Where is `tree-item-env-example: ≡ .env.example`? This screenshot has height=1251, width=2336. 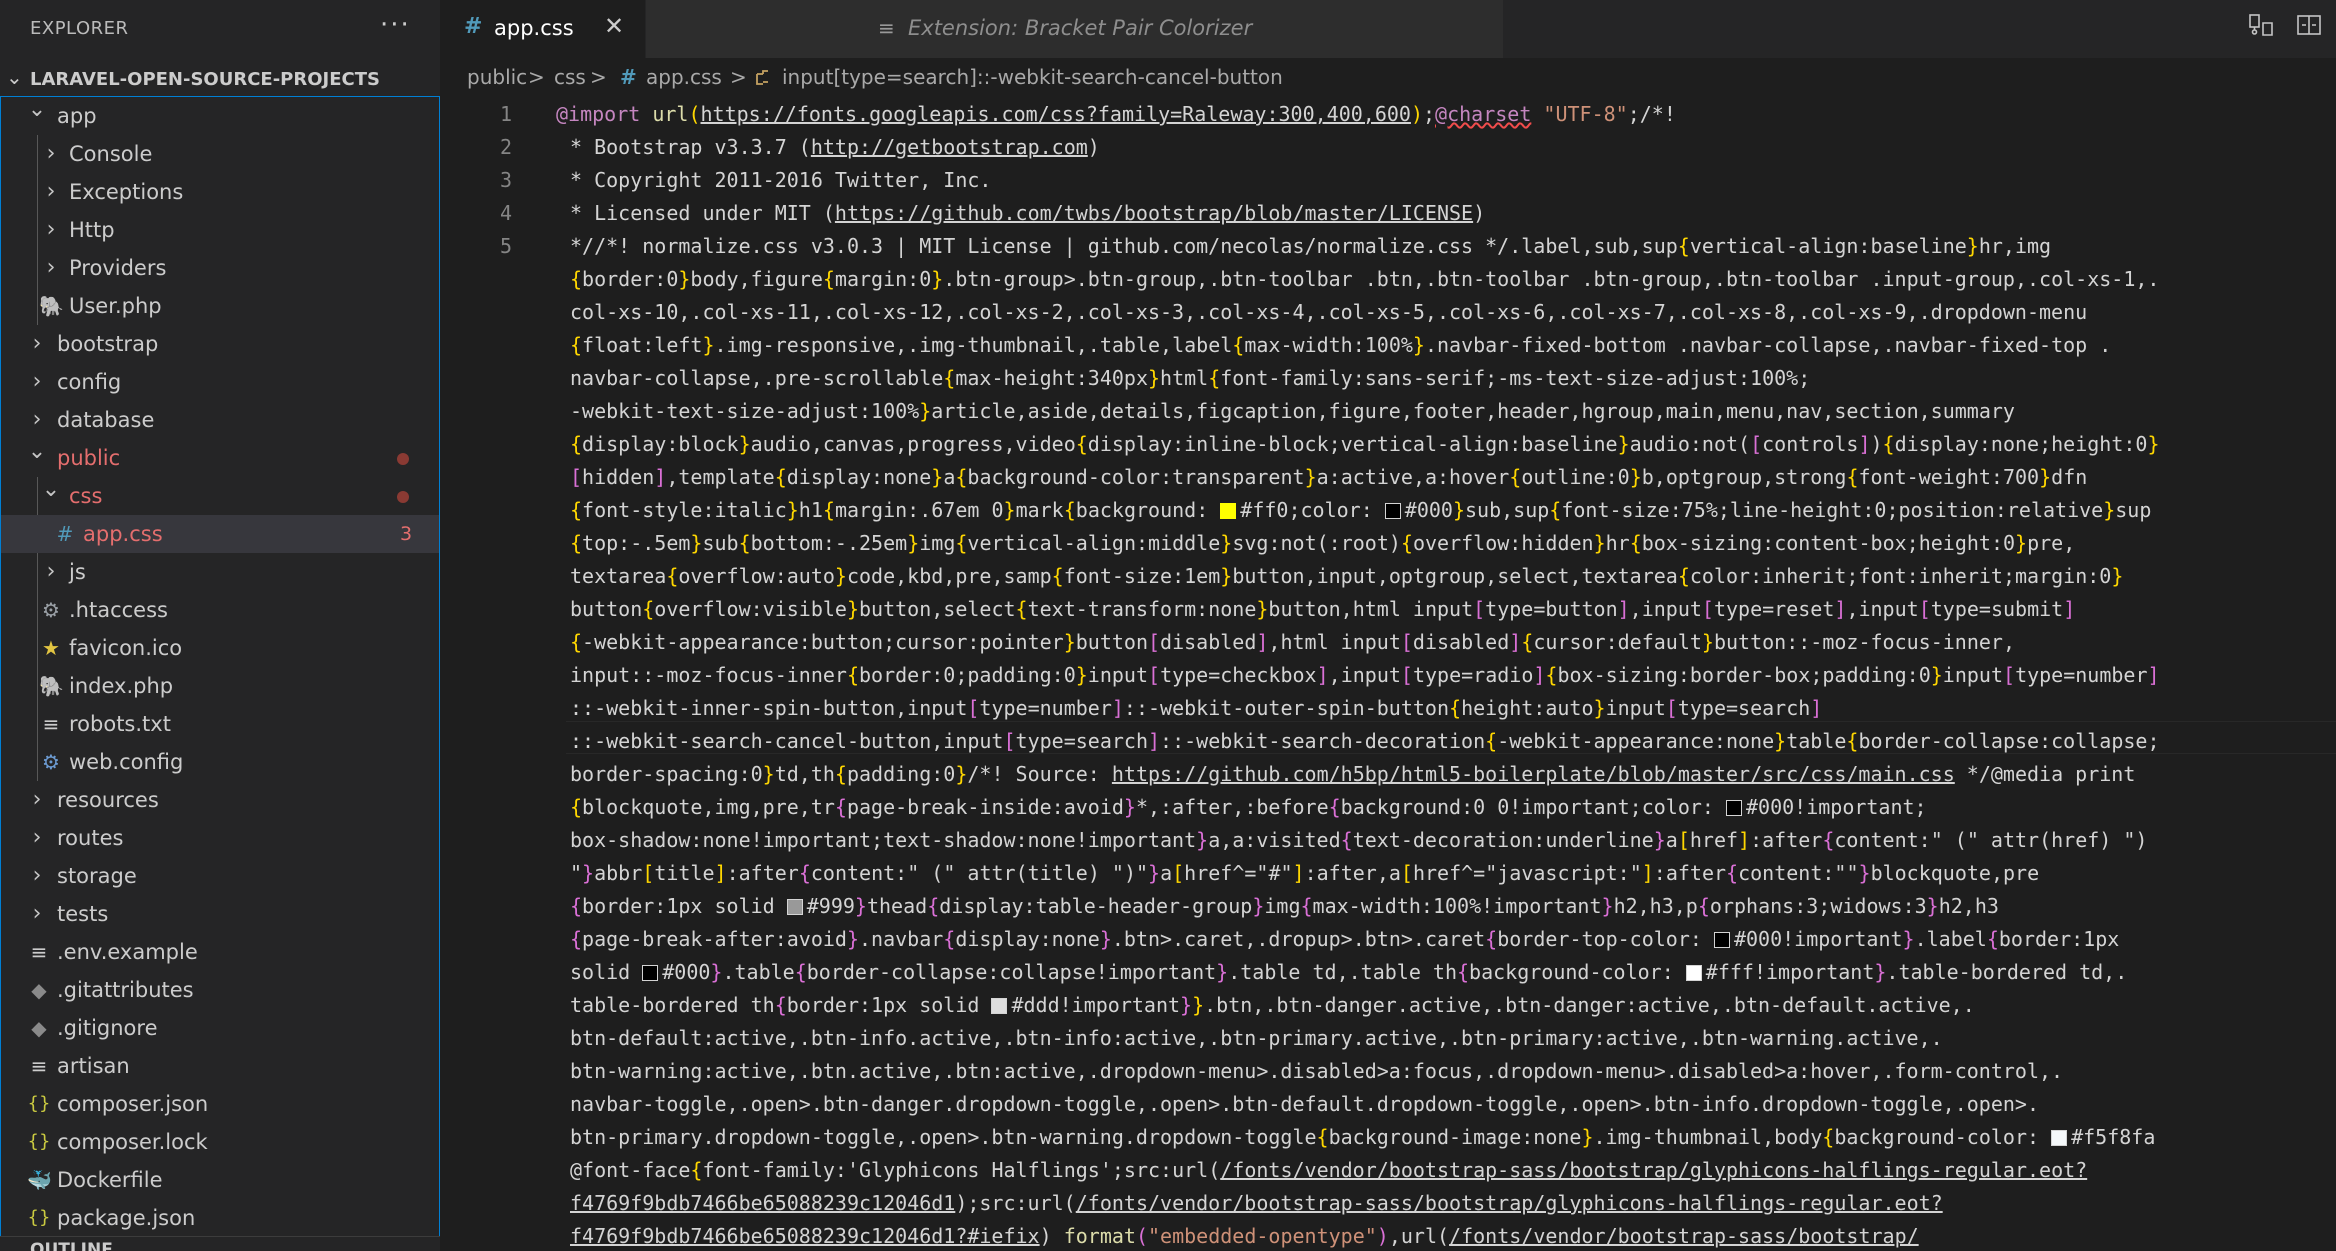
tree-item-env-example: ≡ .env.example is located at coordinates (220, 952).